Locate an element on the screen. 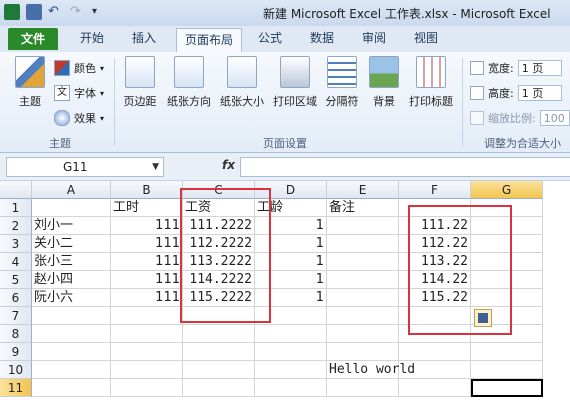 The width and height of the screenshot is (570, 411). cell-a4: 张小三 is located at coordinates (71, 262).